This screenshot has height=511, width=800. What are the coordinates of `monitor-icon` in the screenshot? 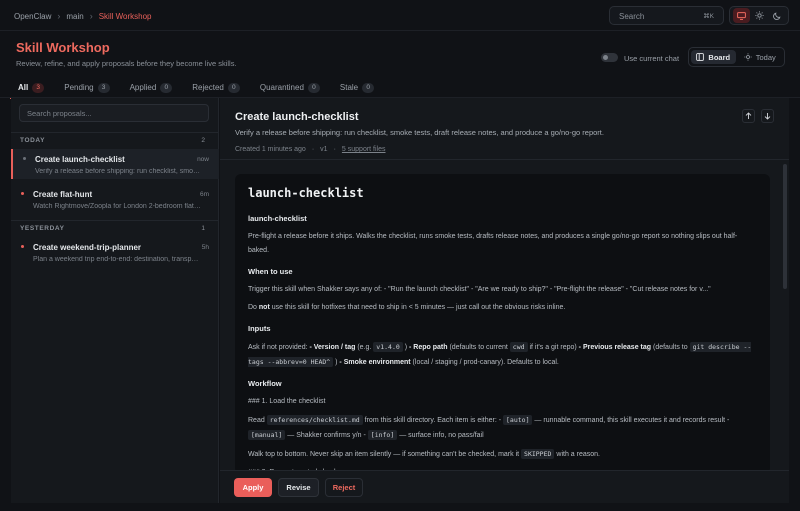 It's located at (741, 15).